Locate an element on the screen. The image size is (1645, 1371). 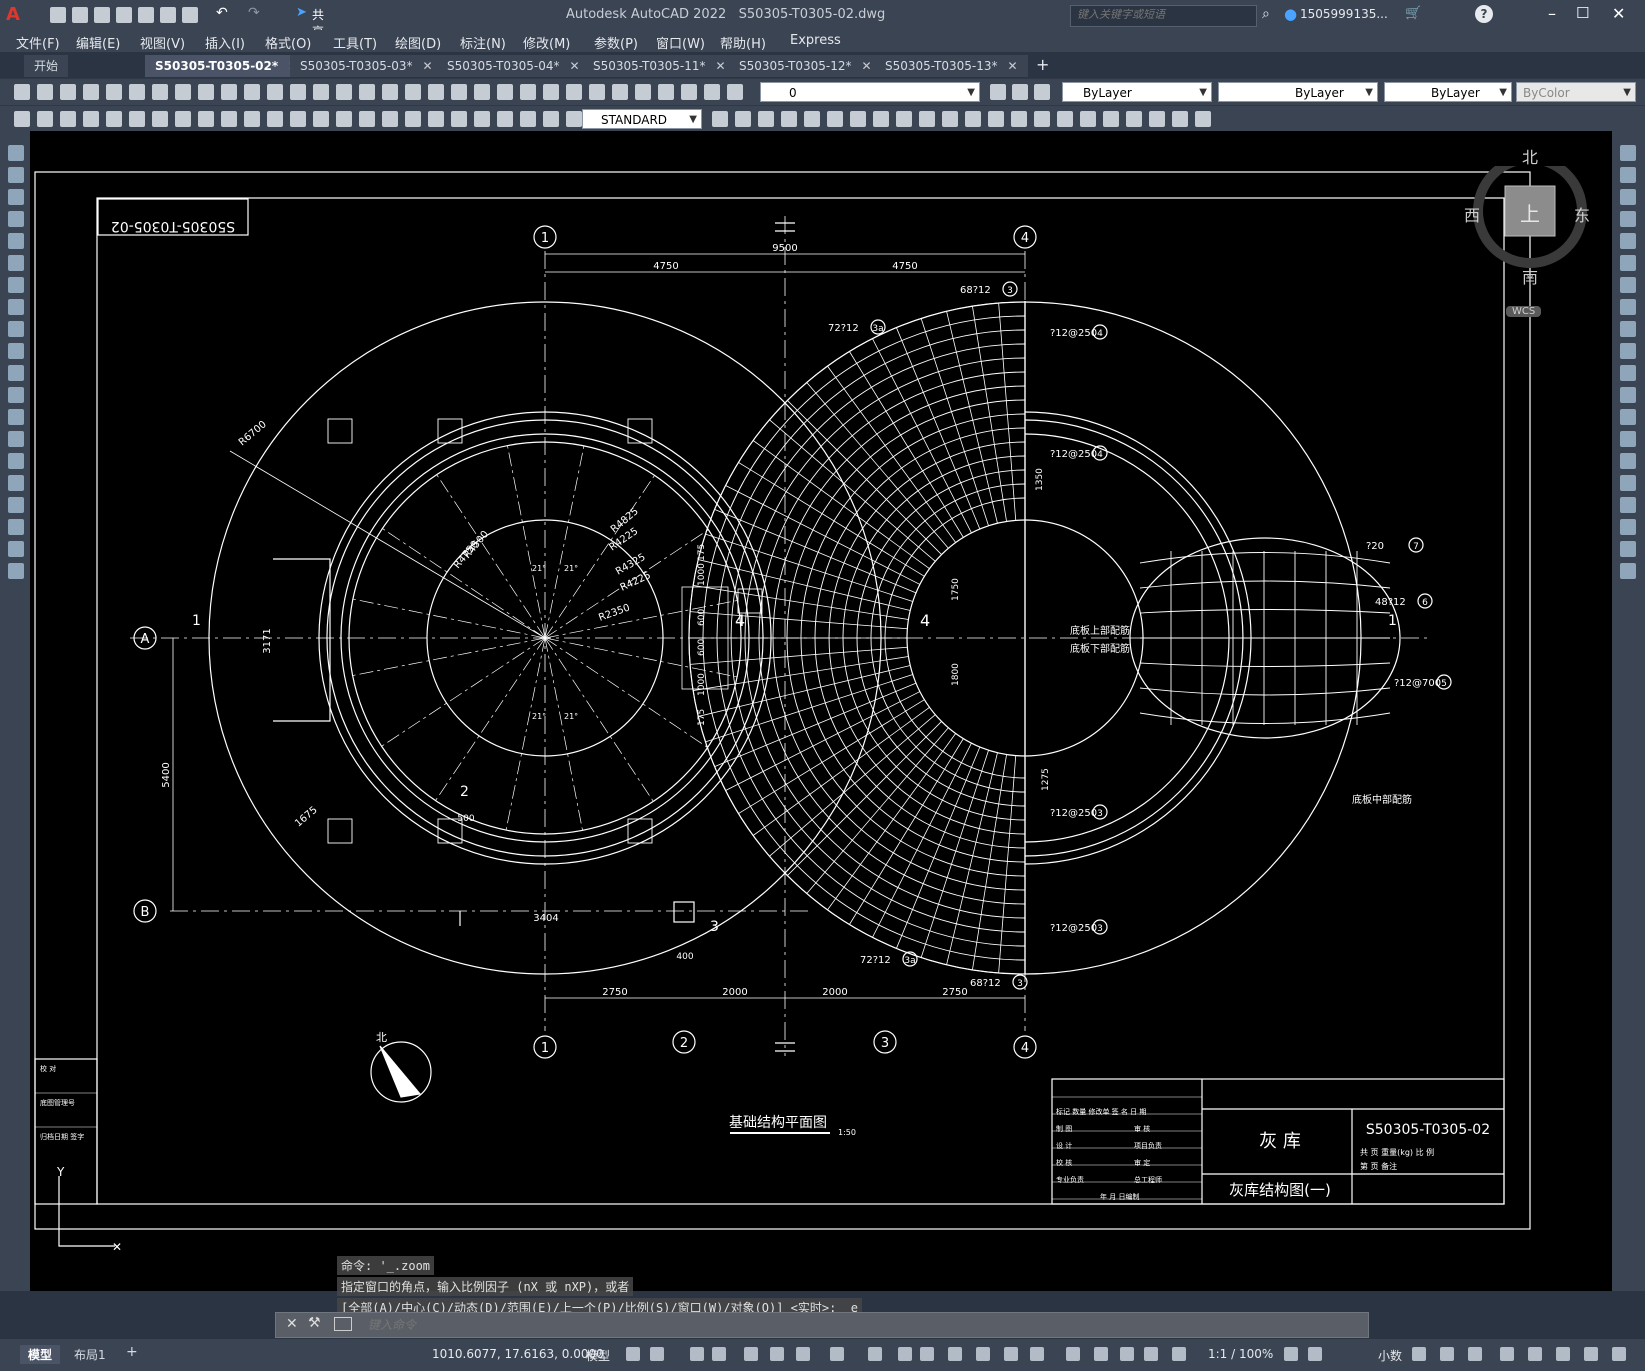
command-input is located at coordinates (858, 1325).